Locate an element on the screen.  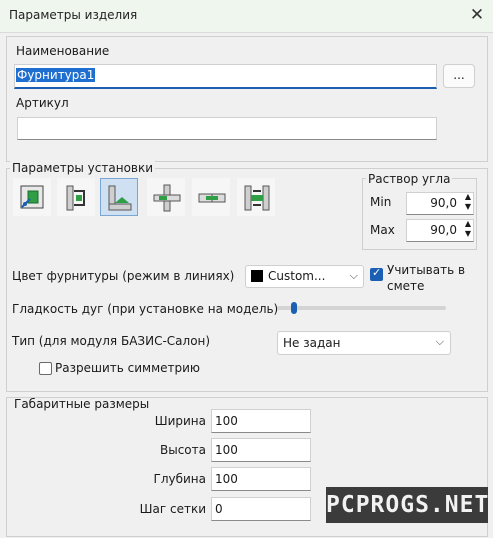
smoothness-slider is located at coordinates (361, 309).